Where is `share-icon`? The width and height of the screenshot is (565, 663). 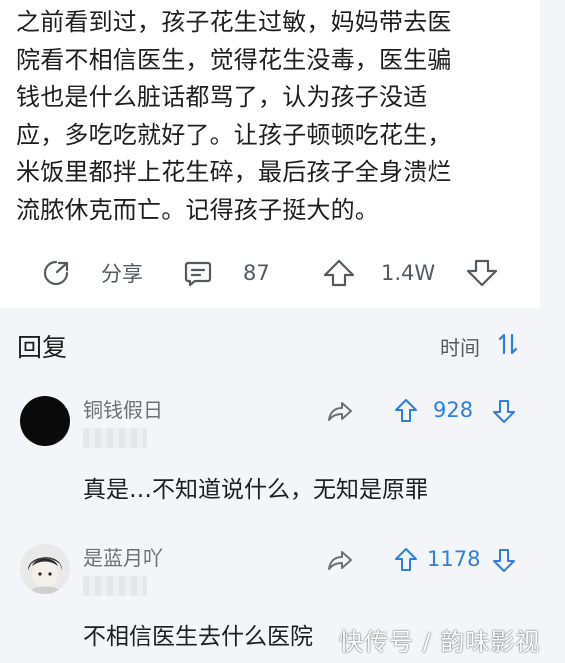 share-icon is located at coordinates (56, 273).